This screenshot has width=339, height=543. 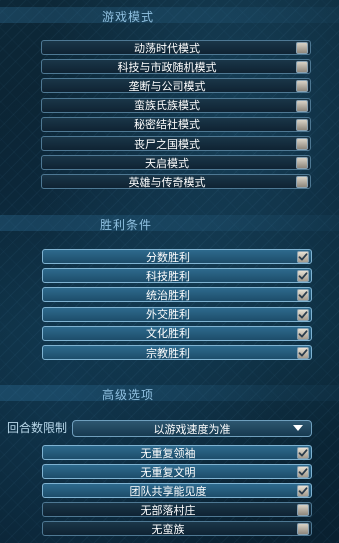 I want to click on advanced-option-row: 无部落村庄, so click(x=177, y=509).